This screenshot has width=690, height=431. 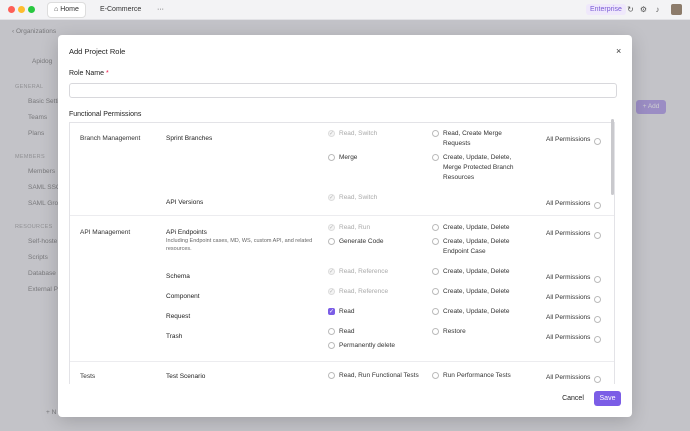 What do you see at coordinates (480, 332) in the screenshot?
I see `permission-option: Restore` at bounding box center [480, 332].